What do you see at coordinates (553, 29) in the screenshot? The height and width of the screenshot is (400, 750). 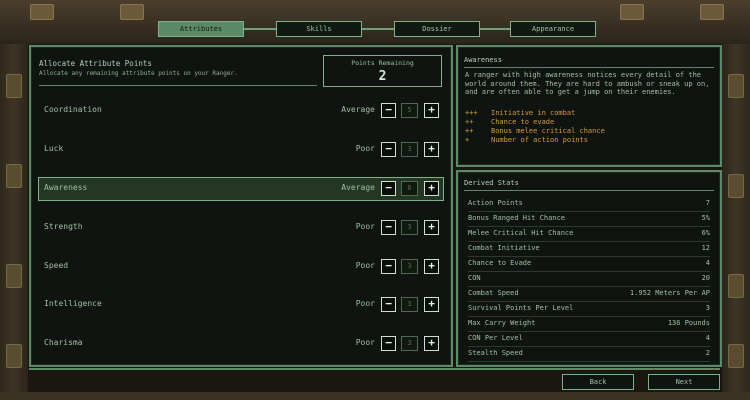 I see `tab-appearance: Appearance` at bounding box center [553, 29].